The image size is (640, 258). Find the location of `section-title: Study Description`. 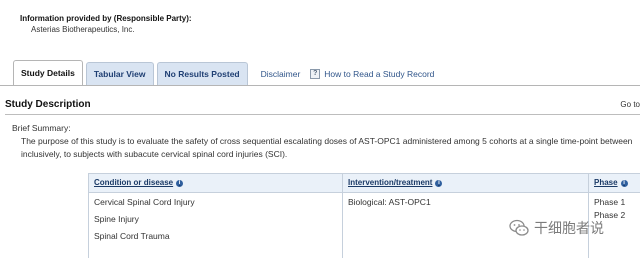

section-title: Study Description is located at coordinates (48, 104).